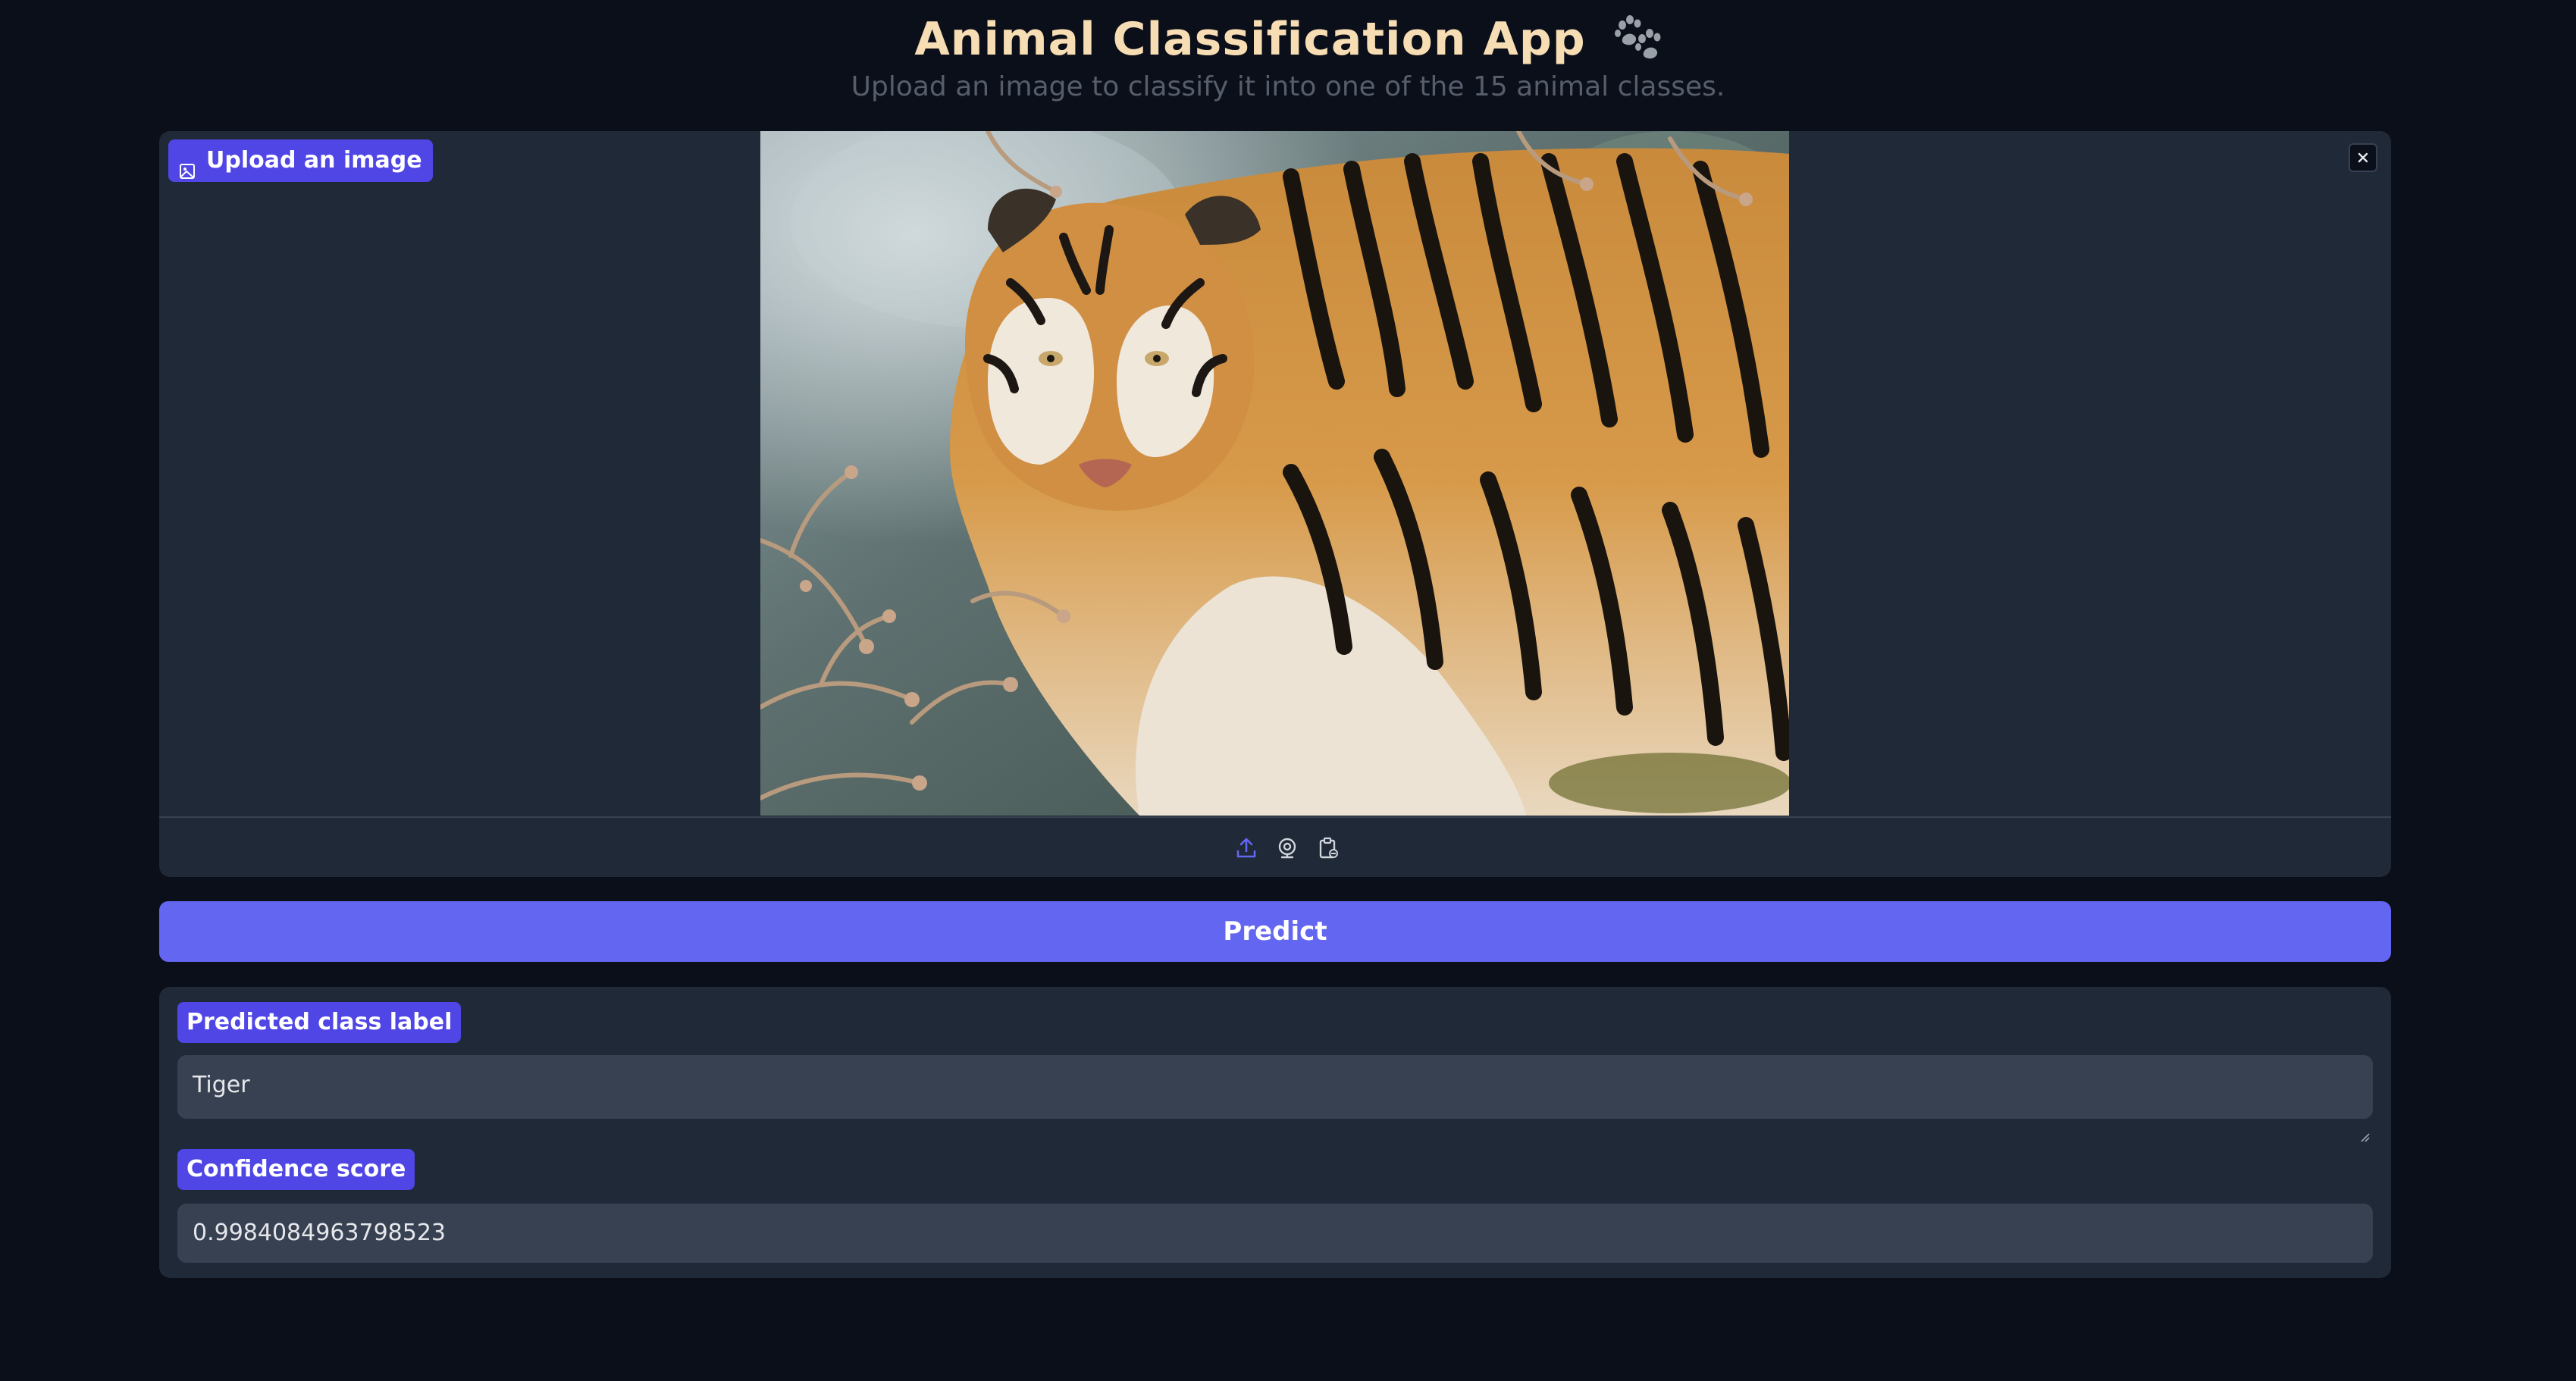  What do you see at coordinates (1287, 848) in the screenshot?
I see `webcam-icon` at bounding box center [1287, 848].